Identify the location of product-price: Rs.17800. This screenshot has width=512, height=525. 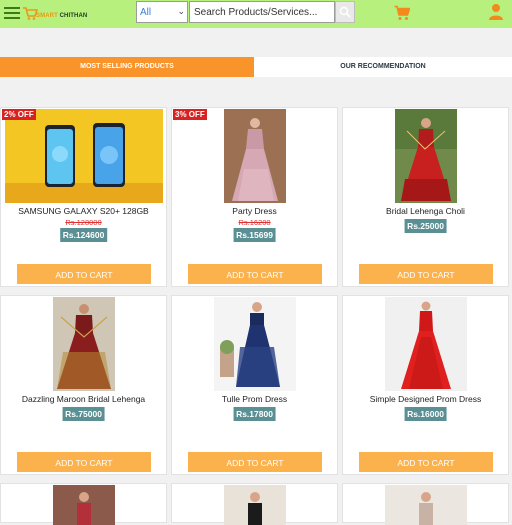
(254, 414).